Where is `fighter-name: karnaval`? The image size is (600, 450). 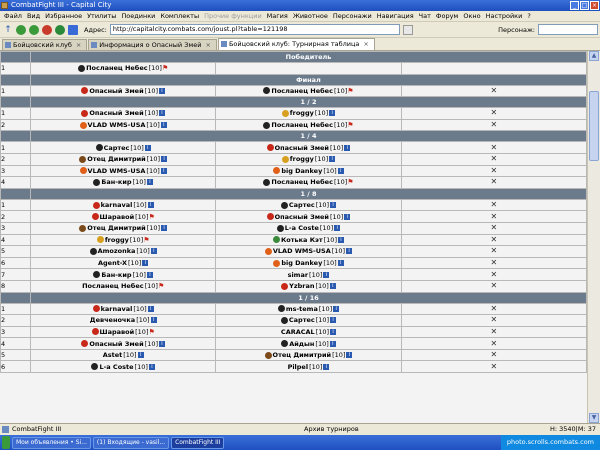
fighter-name: karnaval is located at coordinates (117, 205).